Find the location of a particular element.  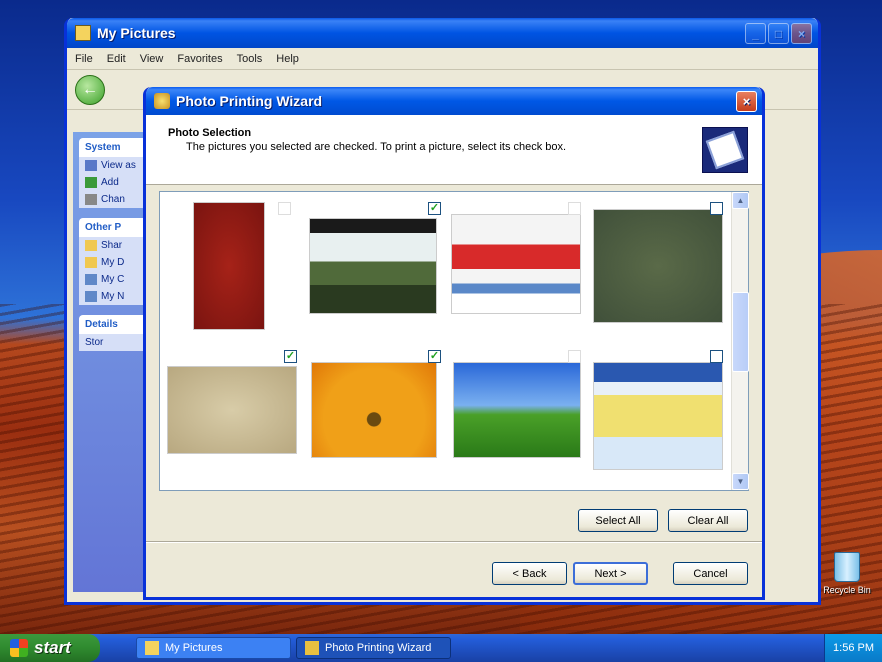

system-tray: 1:56 PM is located at coordinates (853, 648).